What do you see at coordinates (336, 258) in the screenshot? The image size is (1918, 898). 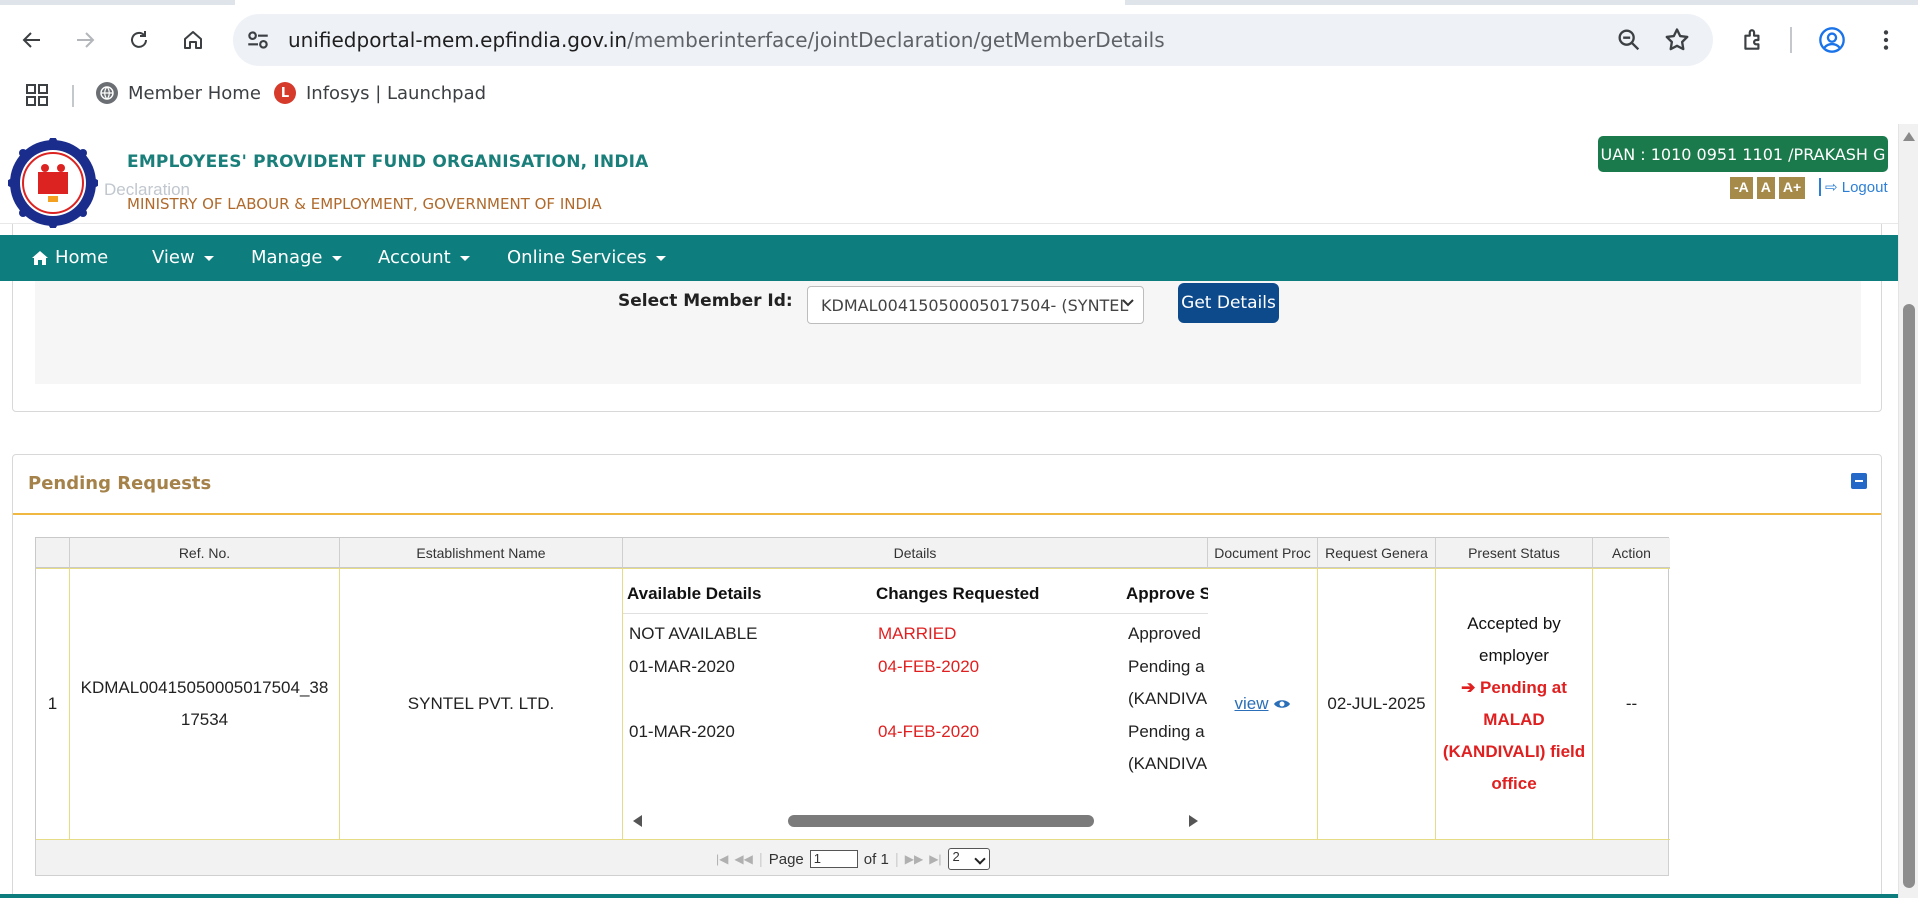 I see `caret-down-icon` at bounding box center [336, 258].